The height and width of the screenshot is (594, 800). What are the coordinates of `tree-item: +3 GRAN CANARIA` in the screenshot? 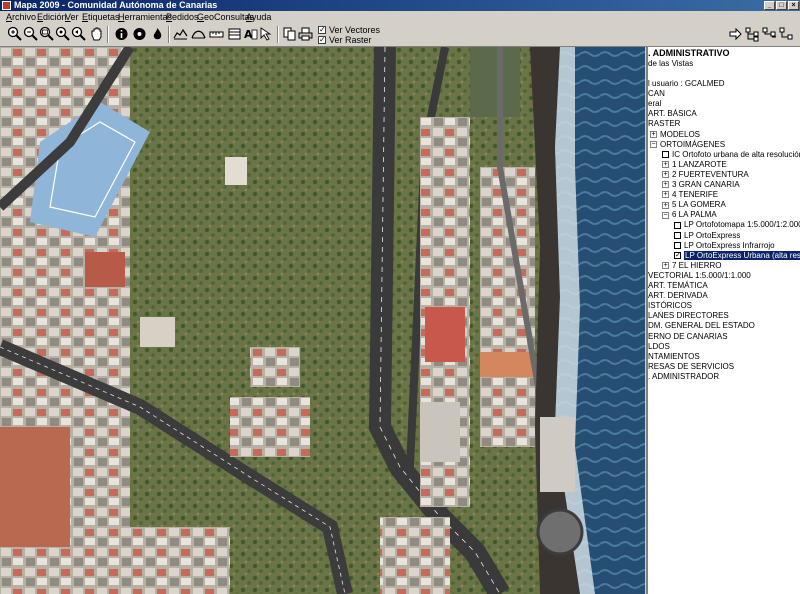 It's located at (701, 185).